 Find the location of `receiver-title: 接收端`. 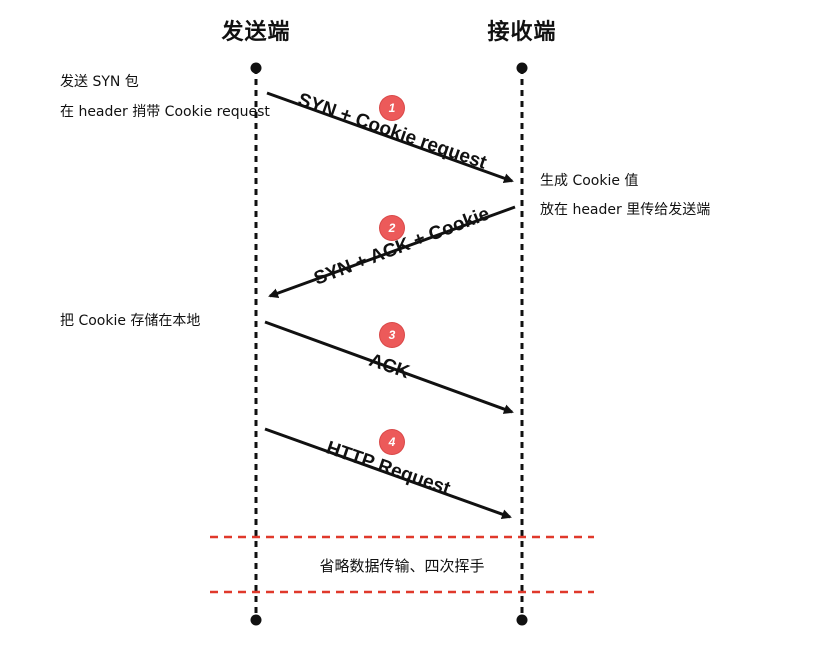

receiver-title: 接收端 is located at coordinates (522, 32).